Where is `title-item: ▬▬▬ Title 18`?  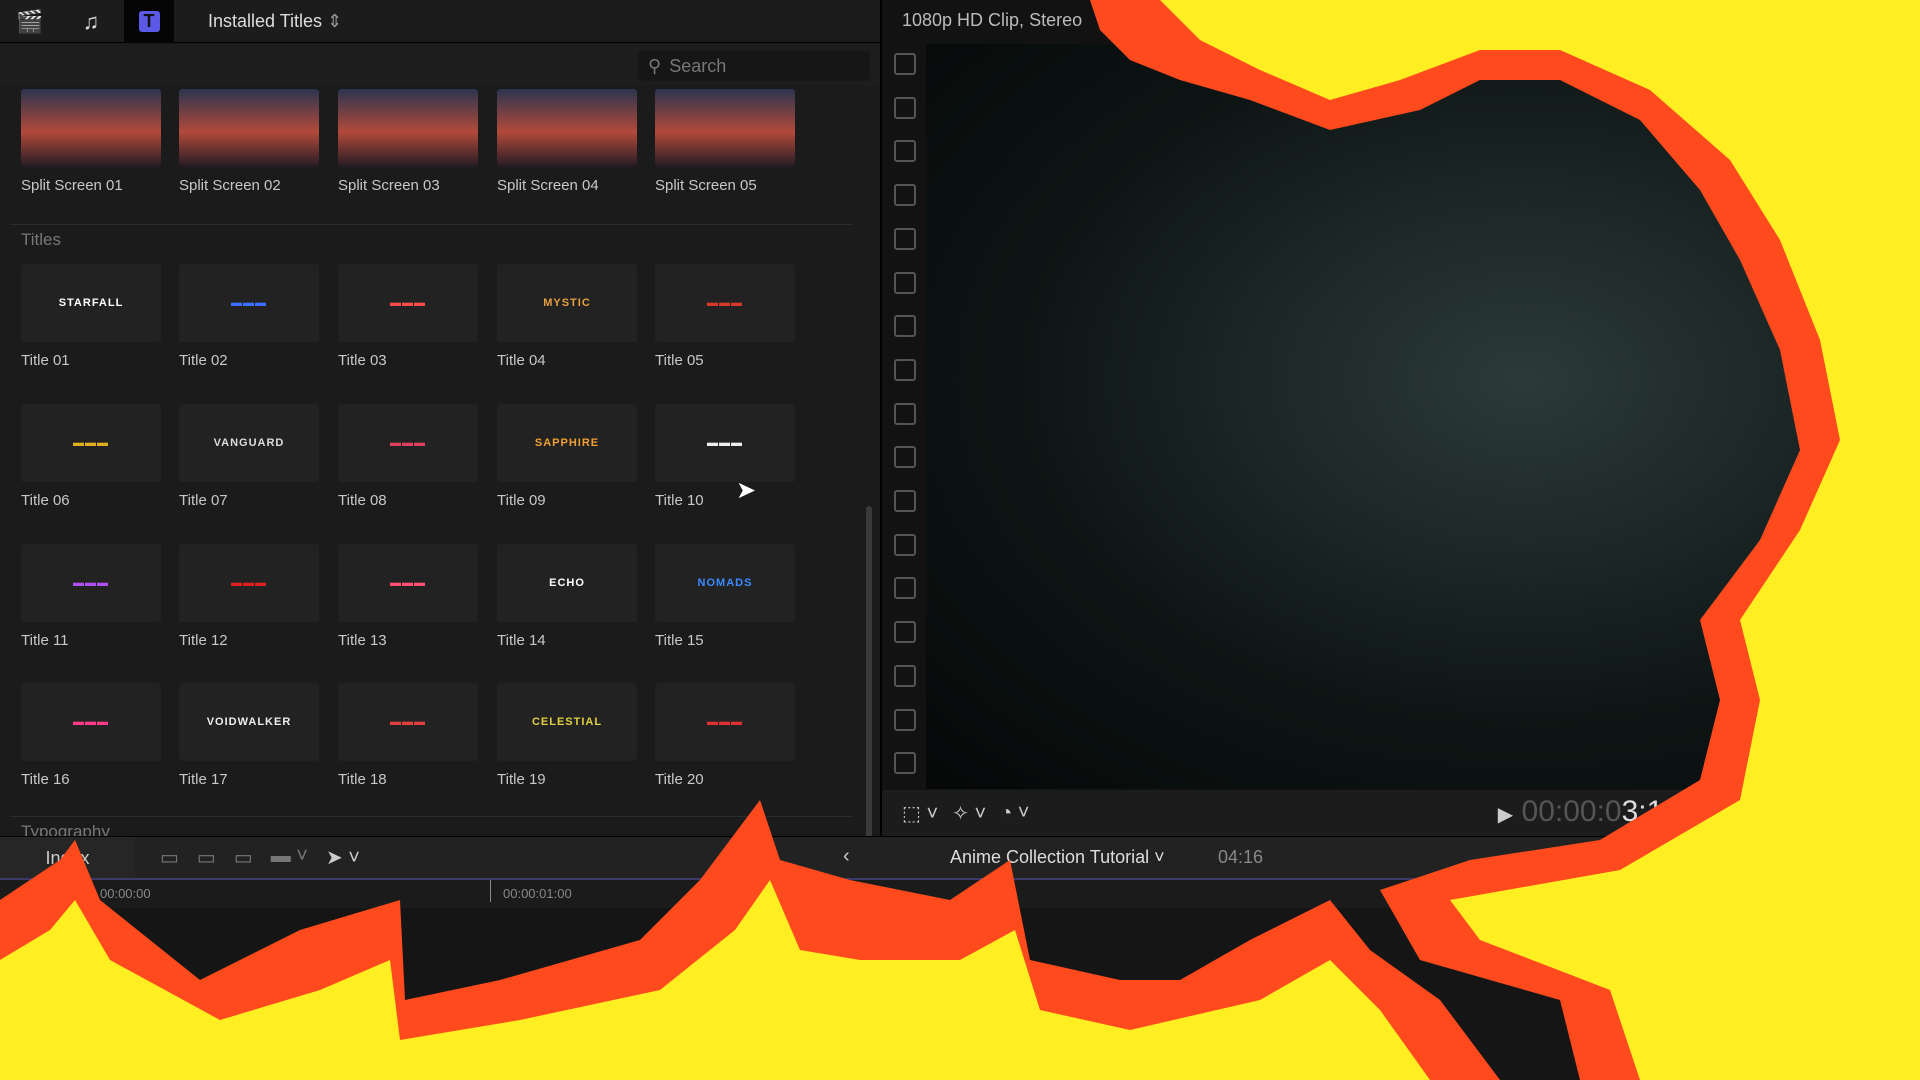 title-item: ▬▬▬ Title 18 is located at coordinates (408, 735).